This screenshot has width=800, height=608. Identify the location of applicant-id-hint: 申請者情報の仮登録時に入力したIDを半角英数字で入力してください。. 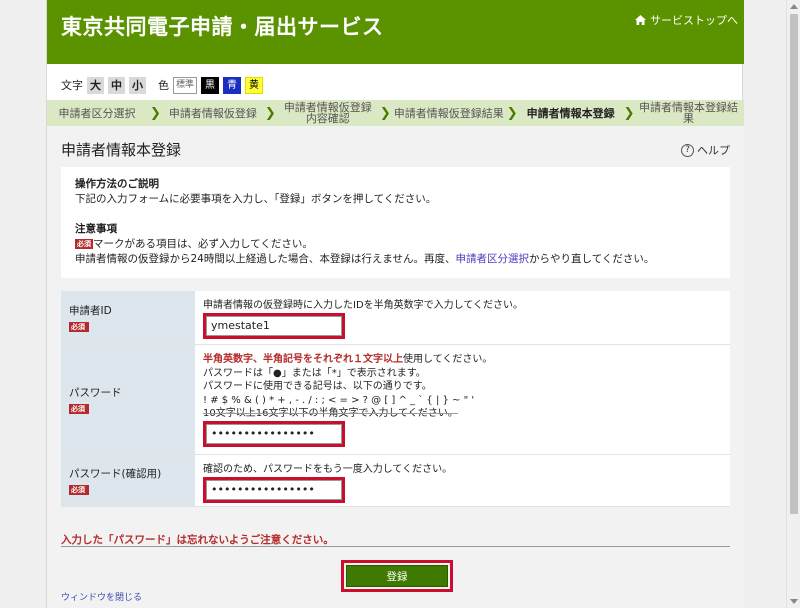
(363, 305).